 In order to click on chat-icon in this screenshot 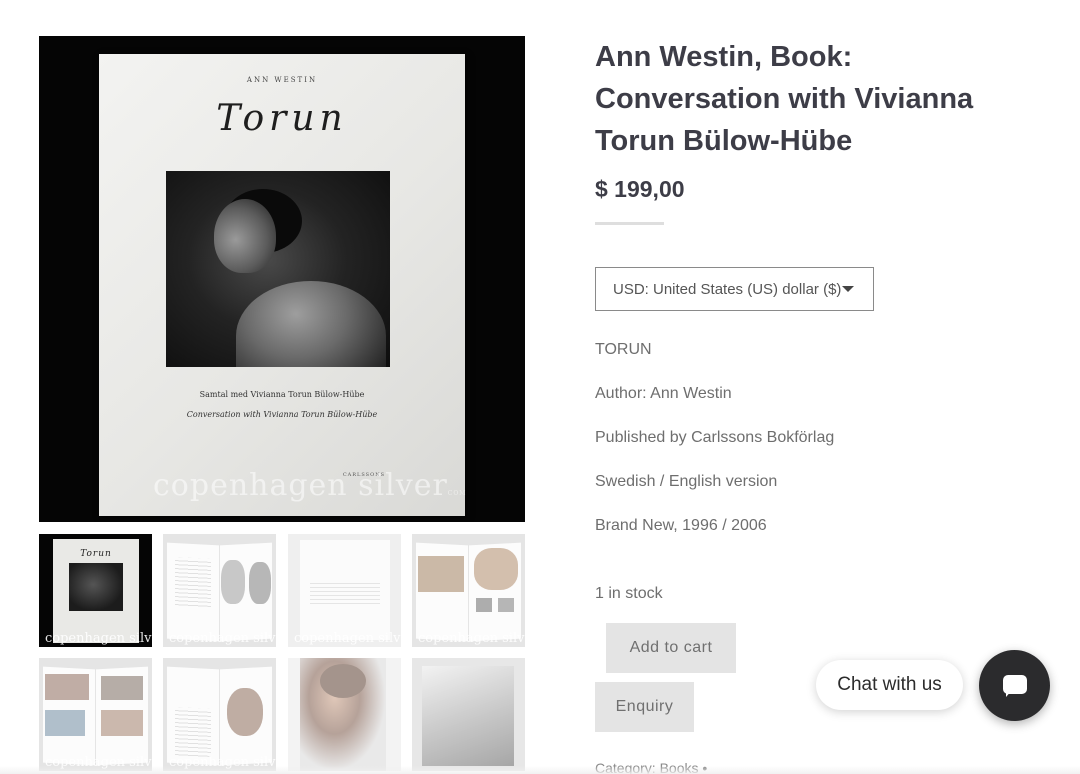, I will do `click(1014, 685)`.